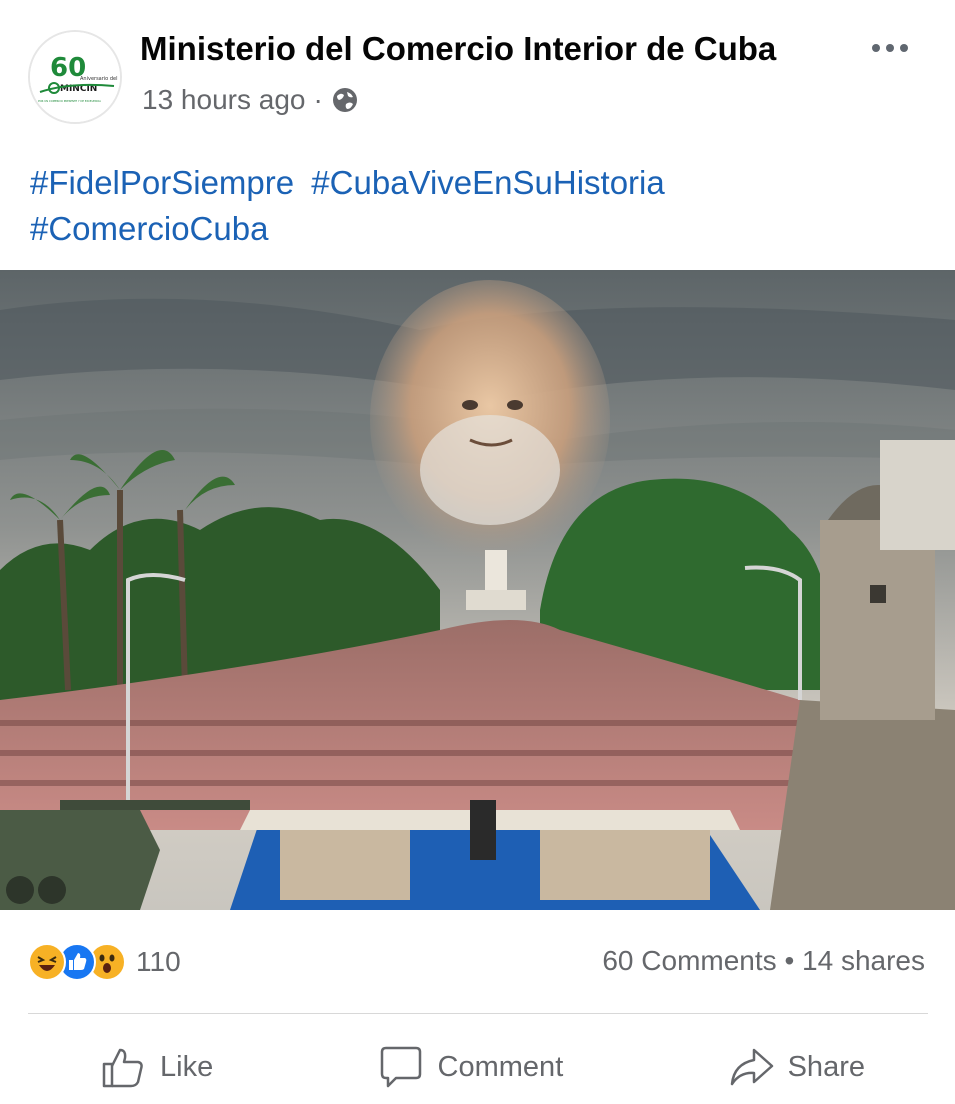  What do you see at coordinates (187, 1066) in the screenshot?
I see `like-label: Like` at bounding box center [187, 1066].